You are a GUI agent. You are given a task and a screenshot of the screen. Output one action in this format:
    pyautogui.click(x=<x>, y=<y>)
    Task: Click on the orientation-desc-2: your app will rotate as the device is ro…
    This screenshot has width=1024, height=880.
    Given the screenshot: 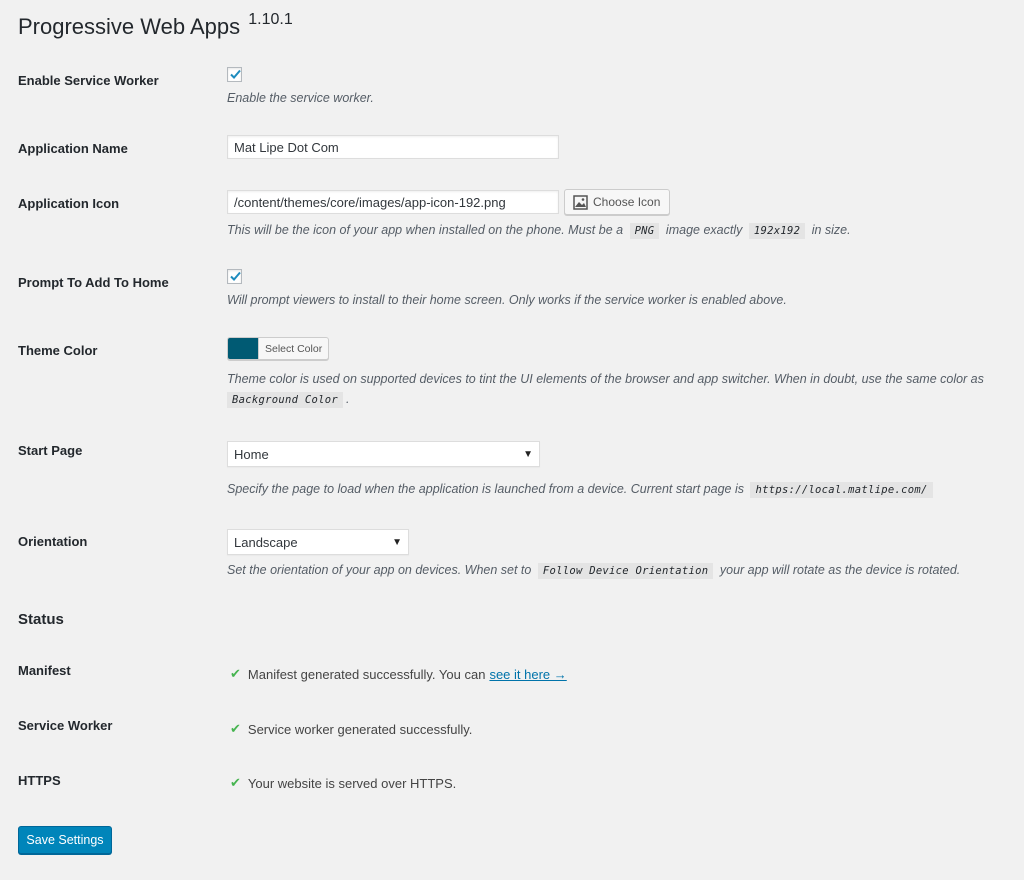 What is the action you would take?
    pyautogui.click(x=840, y=570)
    